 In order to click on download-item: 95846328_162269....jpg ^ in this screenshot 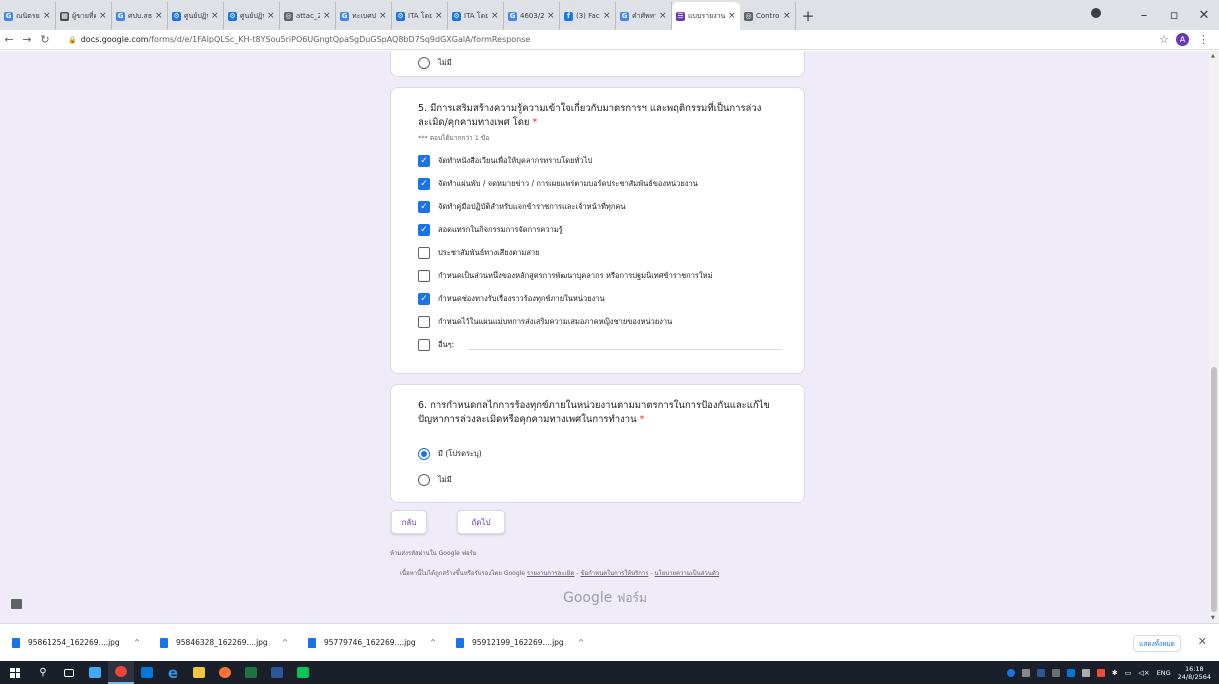, I will do `click(222, 642)`.